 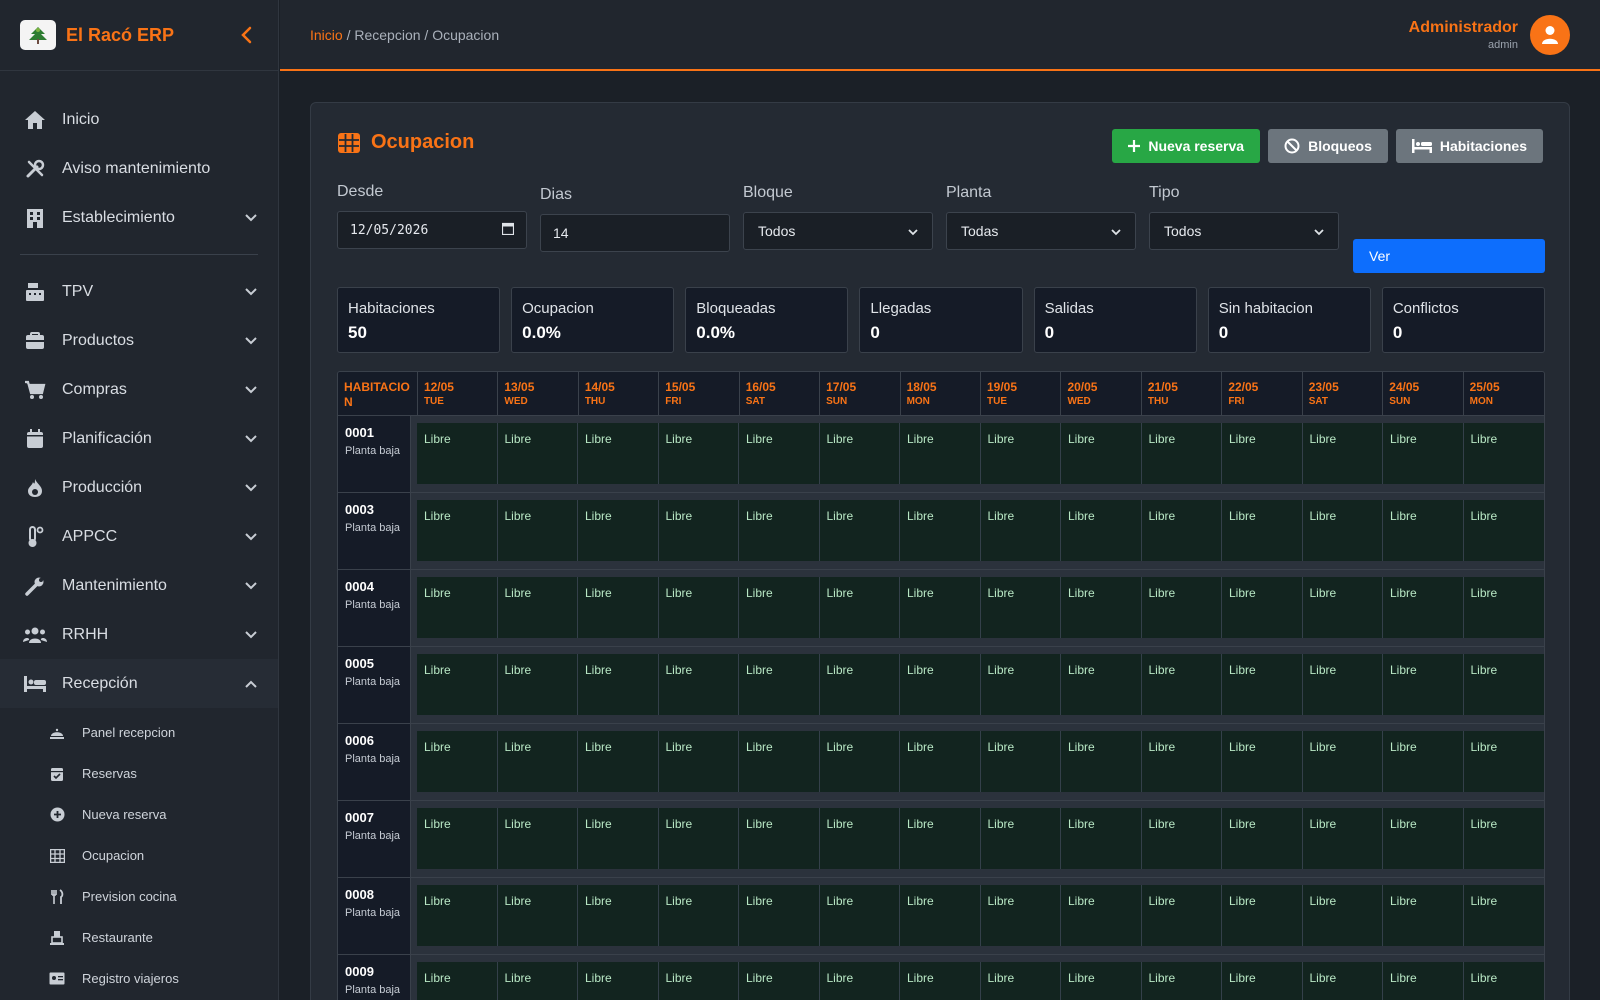 I want to click on sidebar-item-planificacion: Planificación, so click(x=139, y=438).